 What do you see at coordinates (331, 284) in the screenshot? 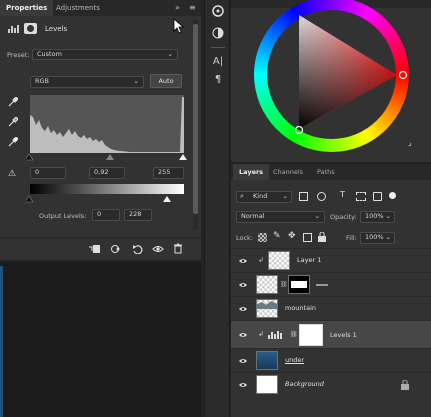
I see `layer-row-masked: ⛓` at bounding box center [331, 284].